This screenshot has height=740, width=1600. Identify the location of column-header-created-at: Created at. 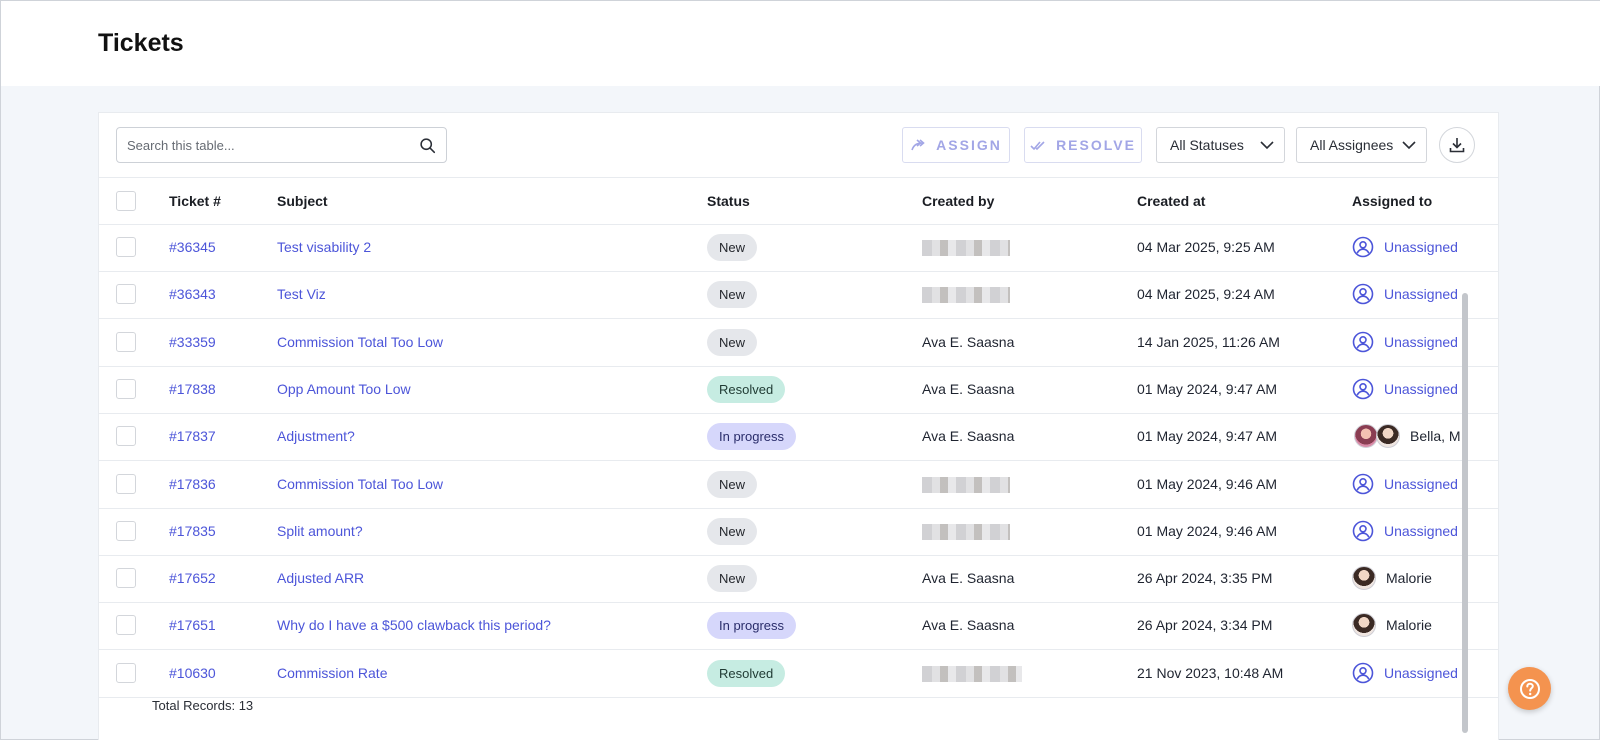
(1171, 201).